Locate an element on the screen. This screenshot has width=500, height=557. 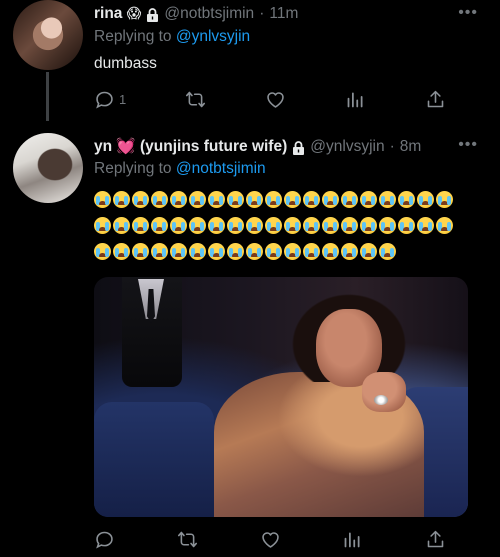
like-button is located at coordinates (270, 539).